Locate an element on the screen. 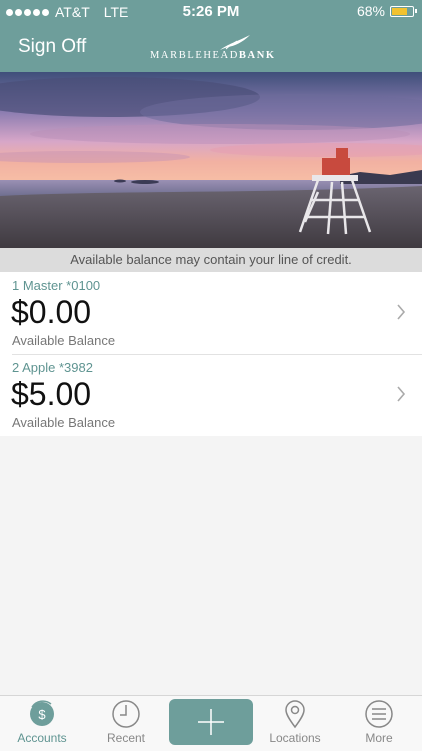 Image resolution: width=422 pixels, height=751 pixels. tab-recent: Recent is located at coordinates (126, 723).